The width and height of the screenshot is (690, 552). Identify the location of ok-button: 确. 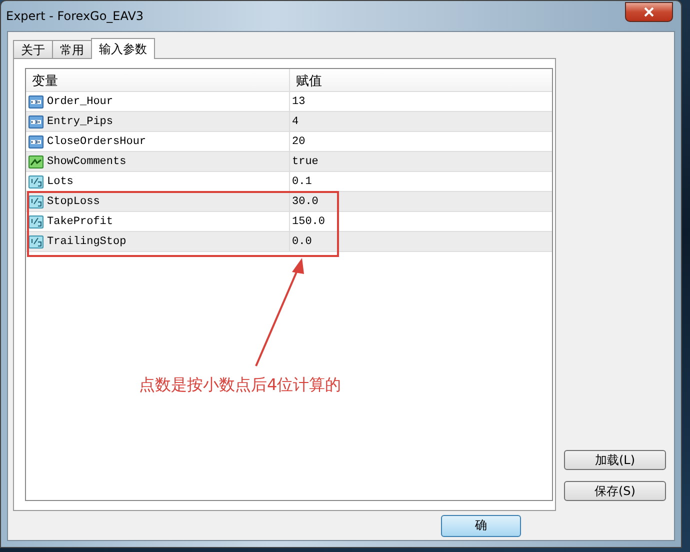
(481, 525).